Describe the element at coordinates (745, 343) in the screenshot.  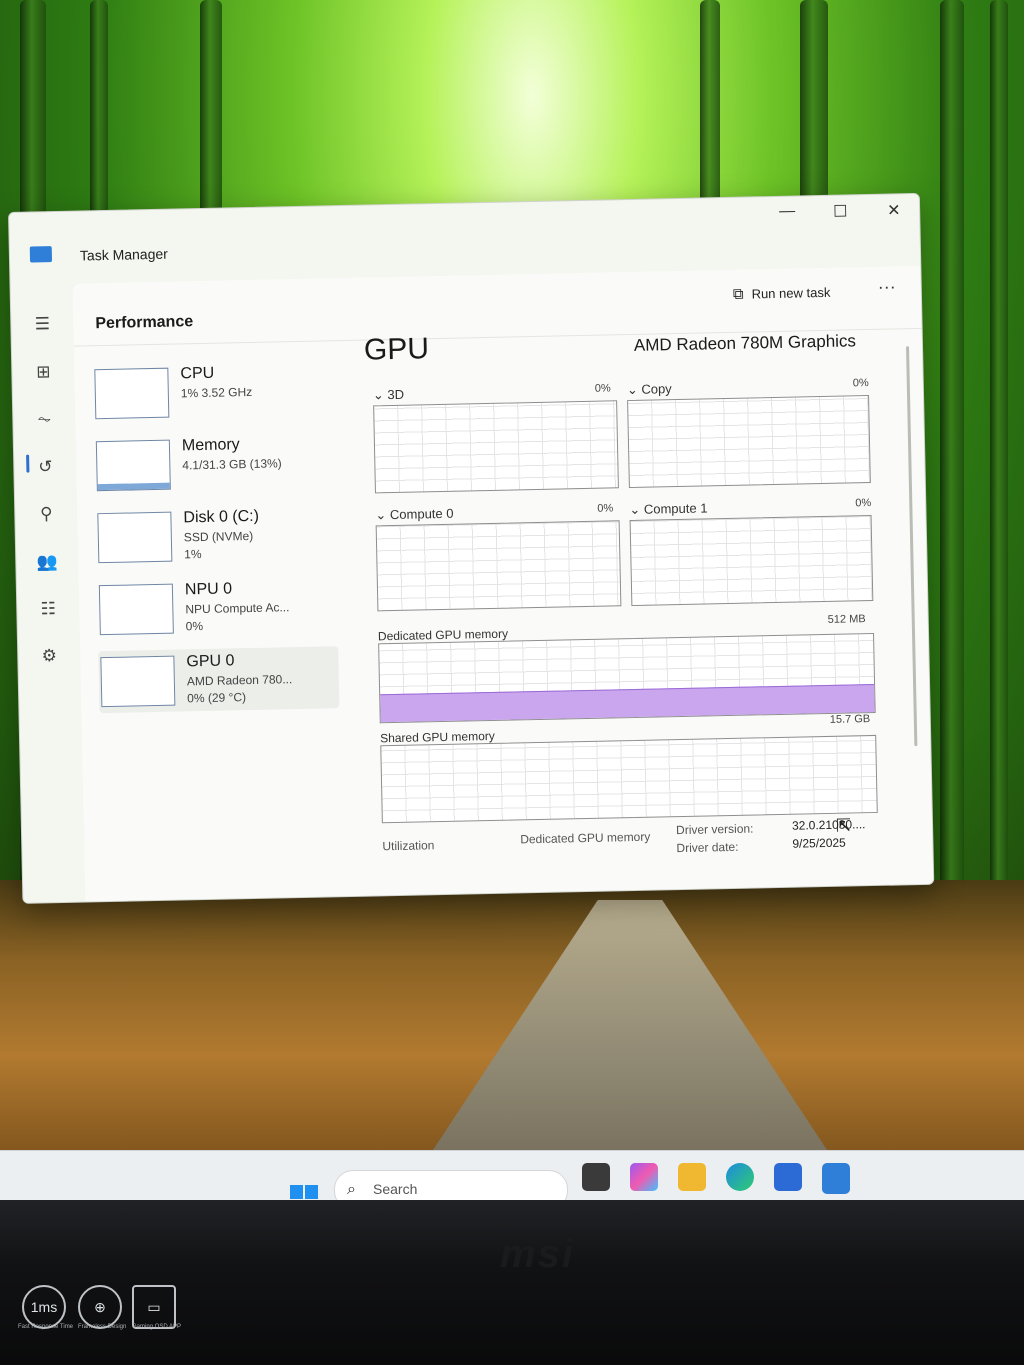
I see `gpu-model-name: AMD Radeon 780M Graphics` at that location.